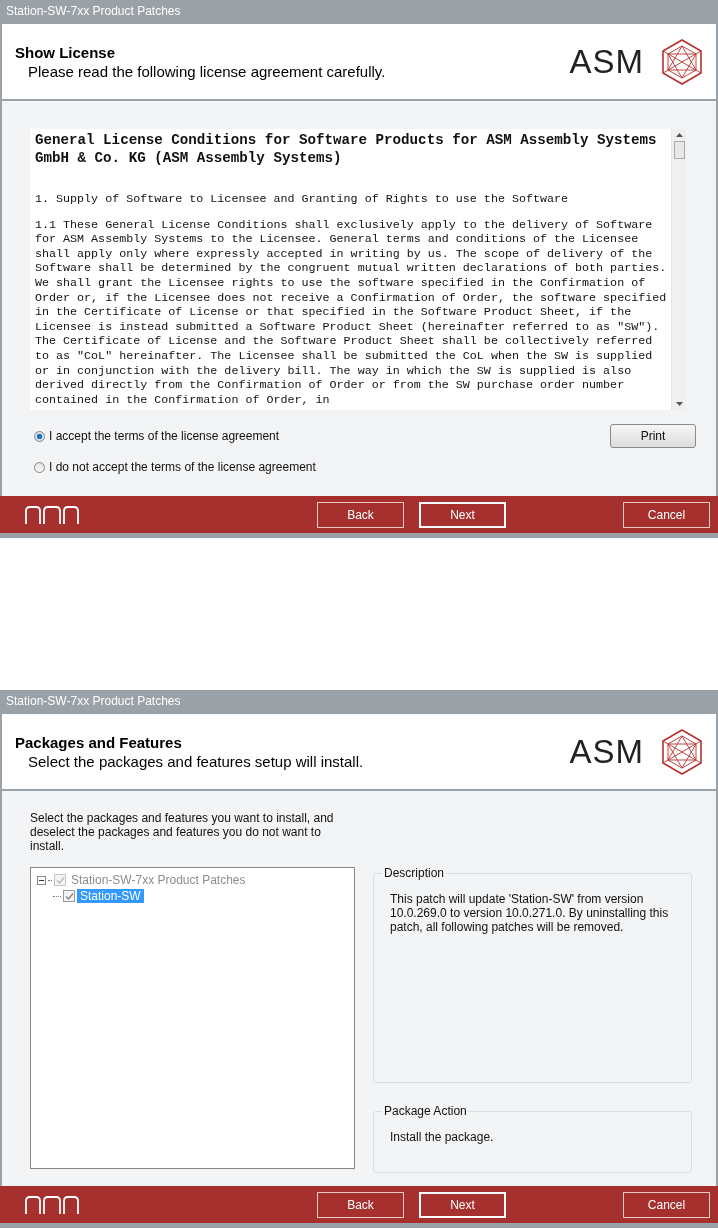  I want to click on print-button: Print, so click(653, 436).